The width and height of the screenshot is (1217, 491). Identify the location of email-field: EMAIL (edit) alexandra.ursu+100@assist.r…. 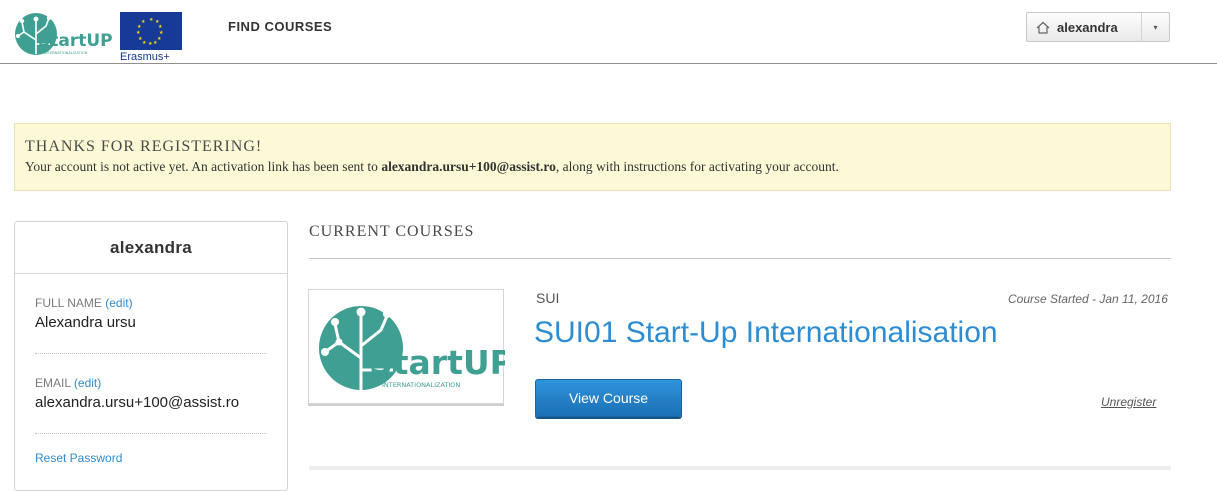
(151, 394).